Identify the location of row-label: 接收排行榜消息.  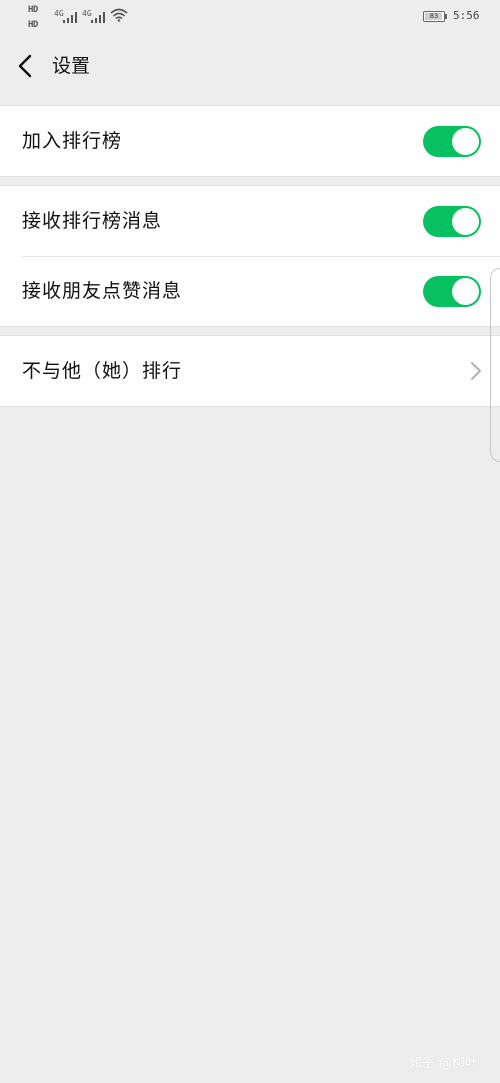
(92, 221).